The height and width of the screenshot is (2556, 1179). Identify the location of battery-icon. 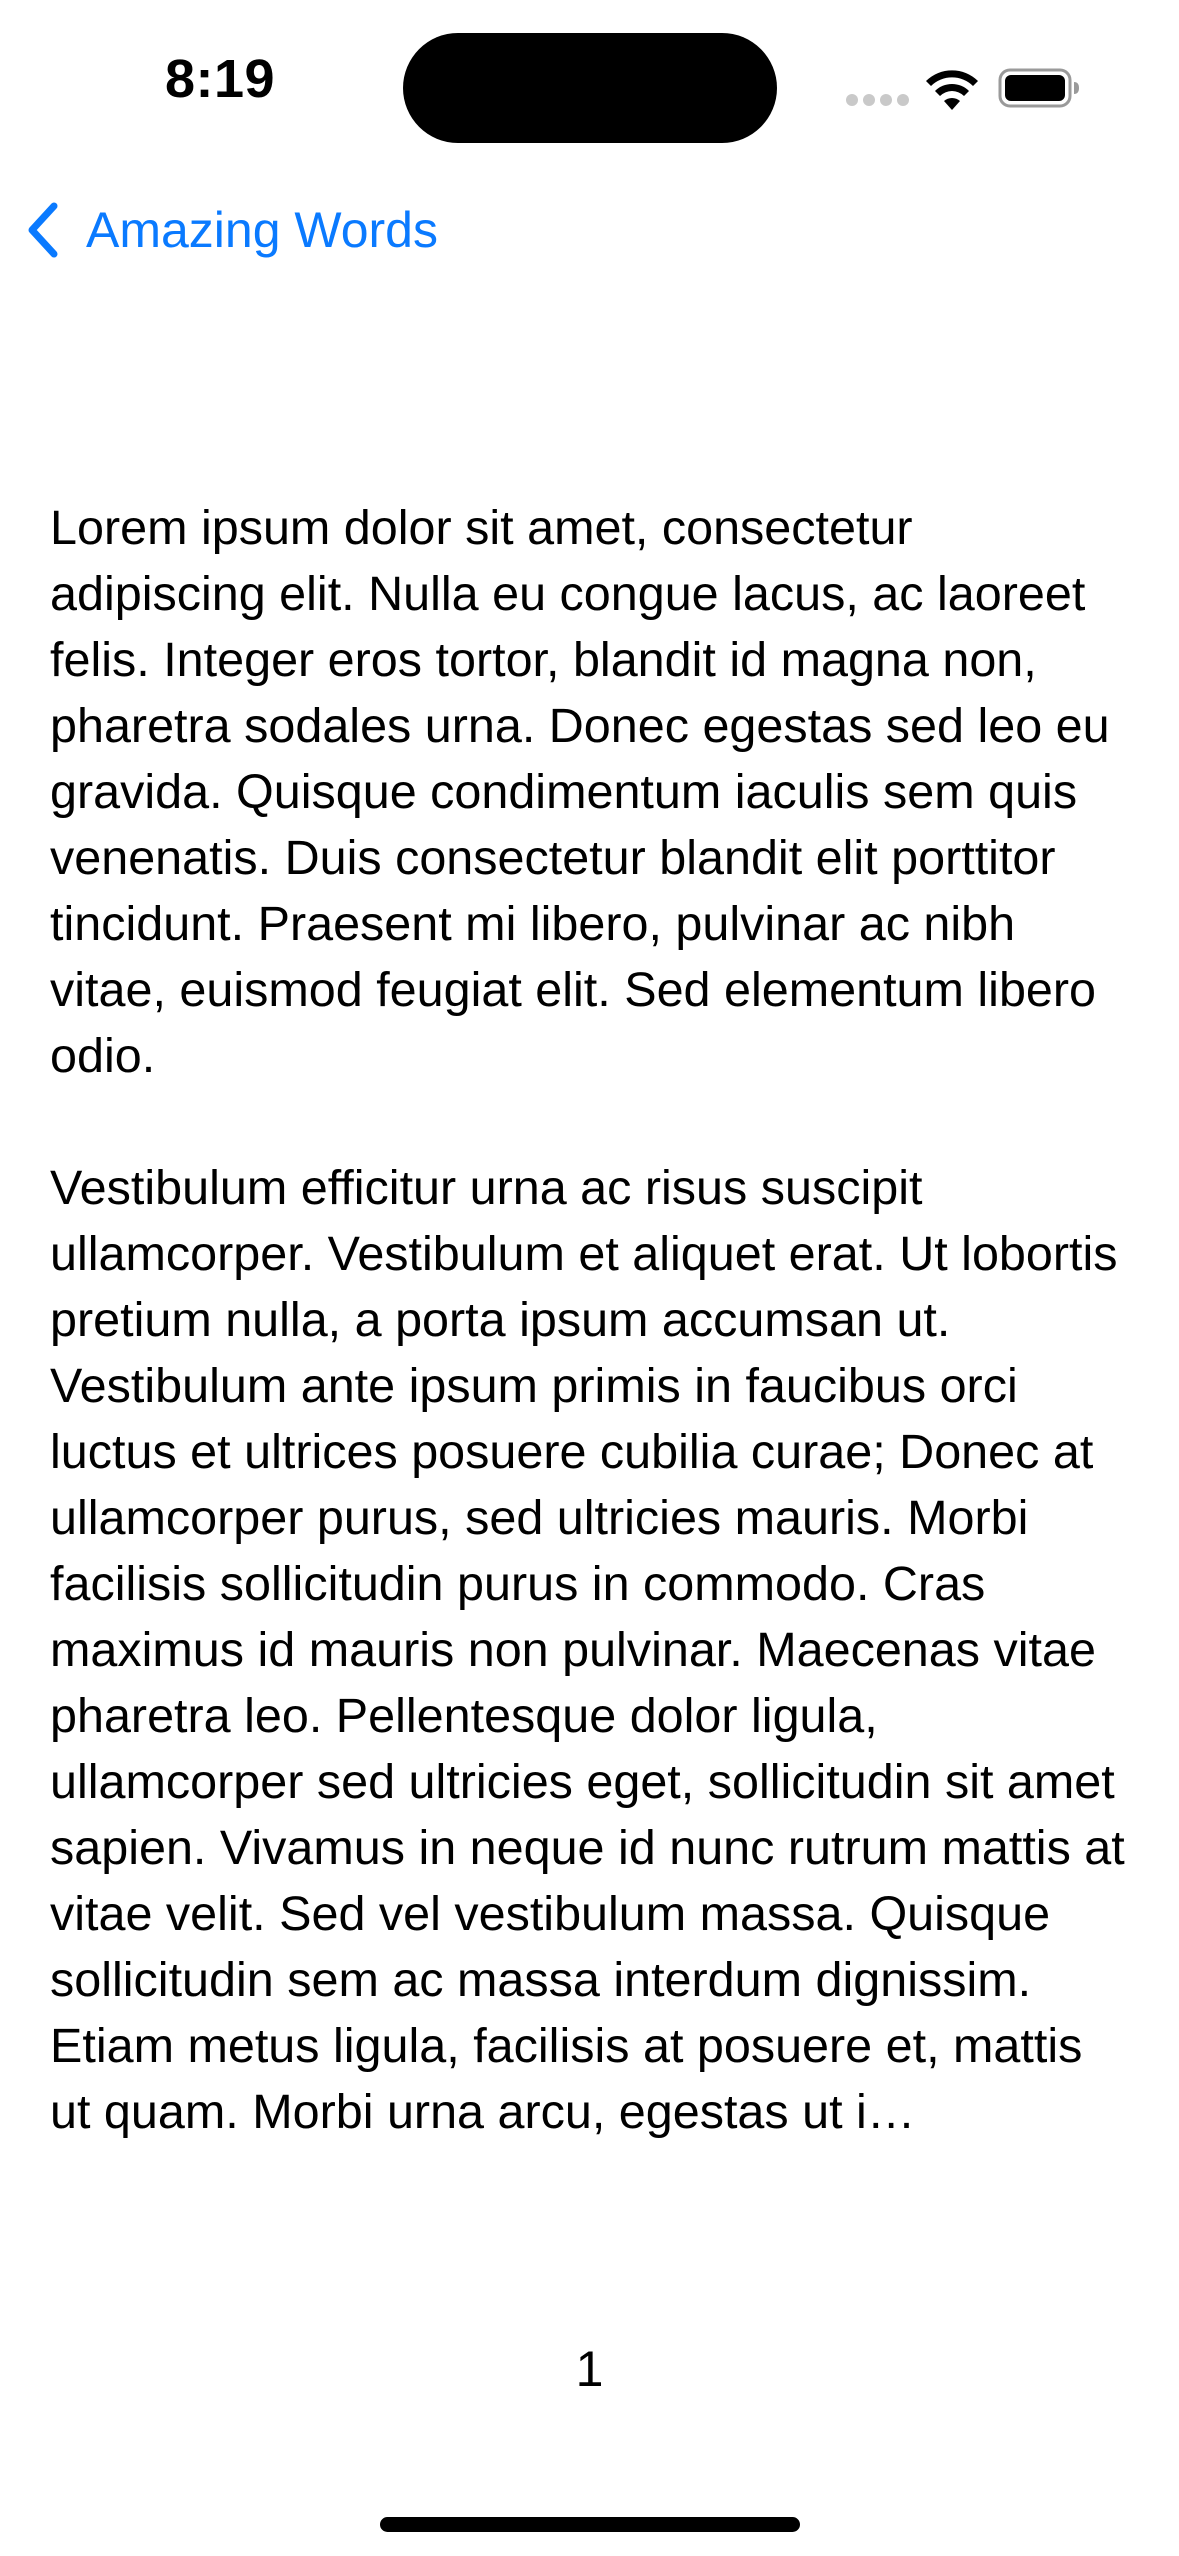
(1038, 88).